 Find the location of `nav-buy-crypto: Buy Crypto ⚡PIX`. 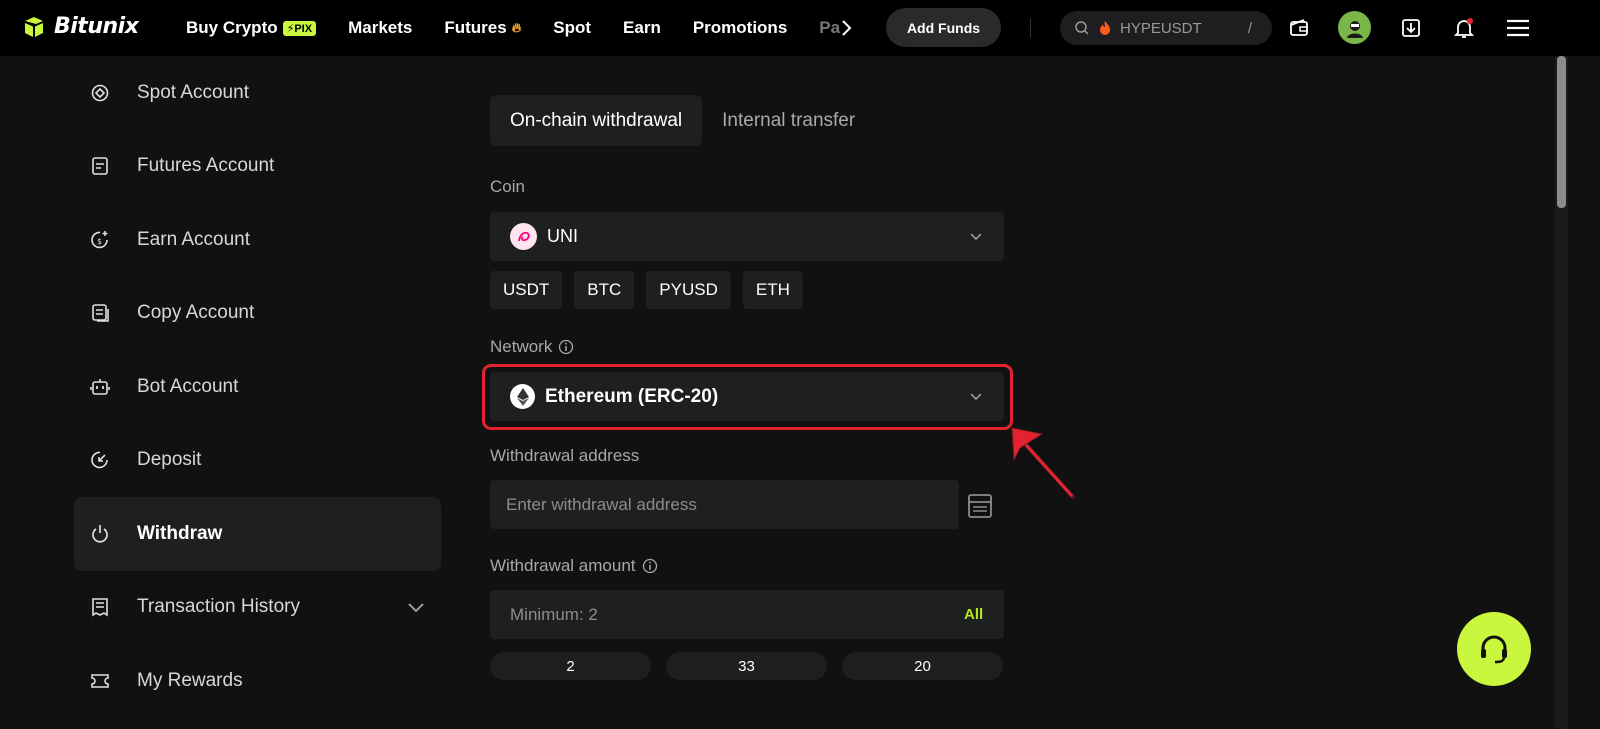

nav-buy-crypto: Buy Crypto ⚡PIX is located at coordinates (251, 28).